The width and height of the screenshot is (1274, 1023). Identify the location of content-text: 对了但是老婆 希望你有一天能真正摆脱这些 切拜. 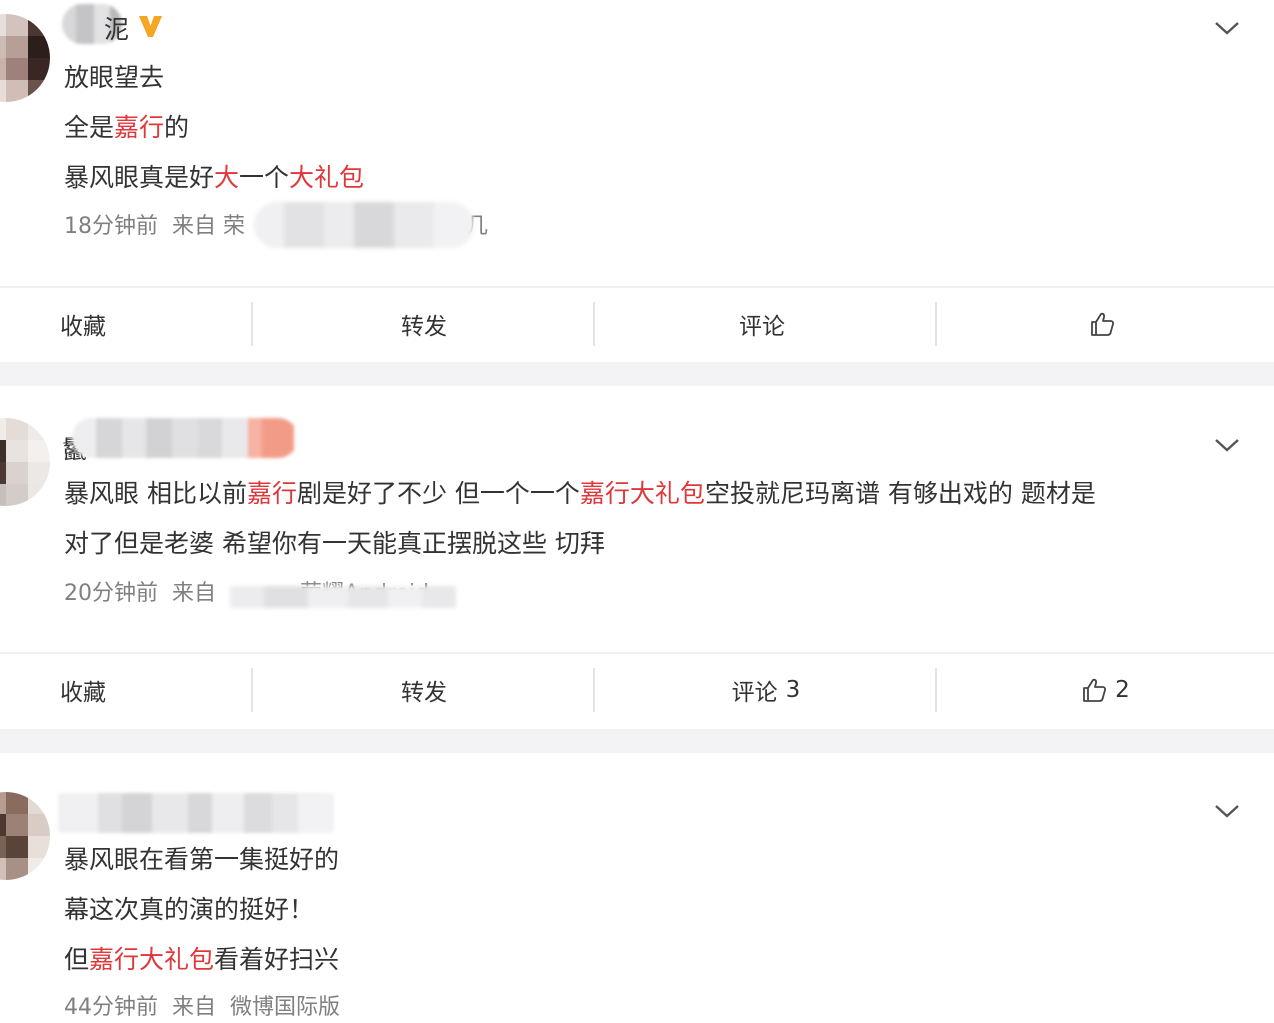
(334, 543).